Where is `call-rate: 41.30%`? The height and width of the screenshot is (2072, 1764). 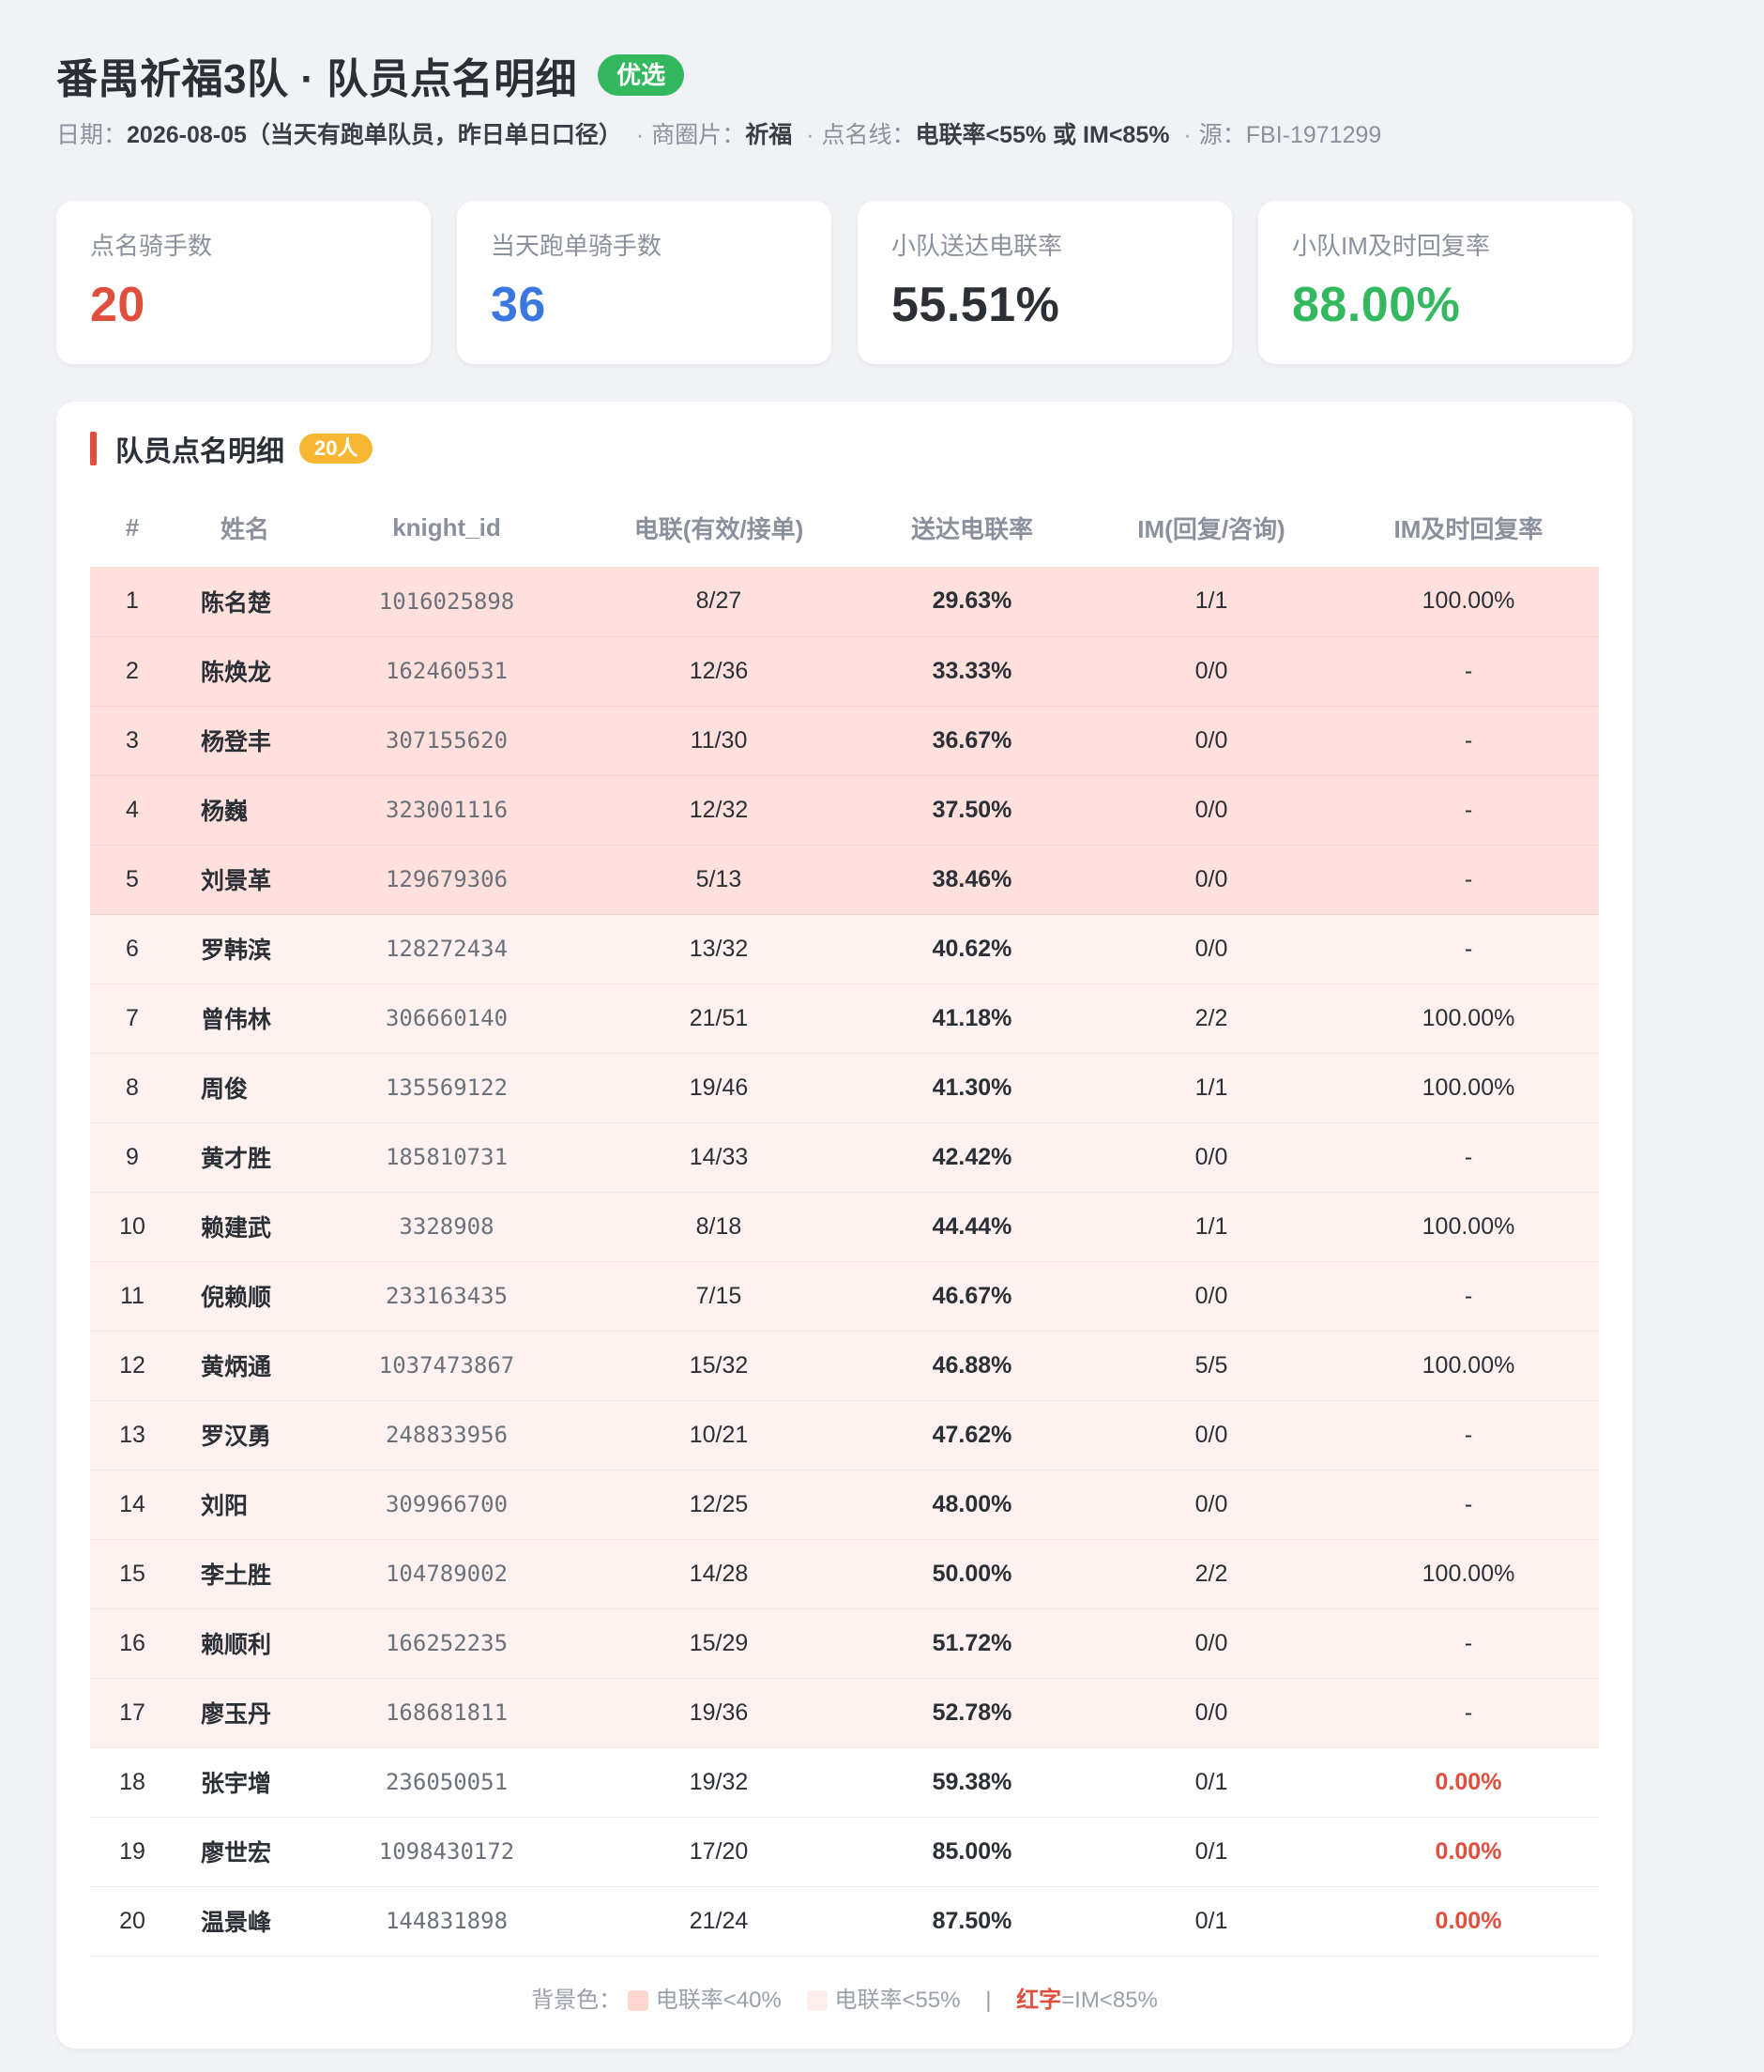 call-rate: 41.30% is located at coordinates (972, 1088).